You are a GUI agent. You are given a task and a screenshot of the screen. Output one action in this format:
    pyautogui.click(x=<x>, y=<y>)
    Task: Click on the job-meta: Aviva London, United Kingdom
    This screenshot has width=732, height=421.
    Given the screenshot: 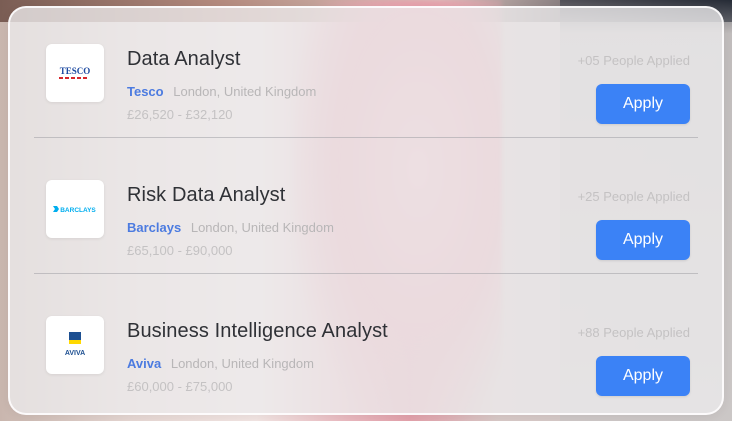 What is the action you would take?
    pyautogui.click(x=220, y=363)
    